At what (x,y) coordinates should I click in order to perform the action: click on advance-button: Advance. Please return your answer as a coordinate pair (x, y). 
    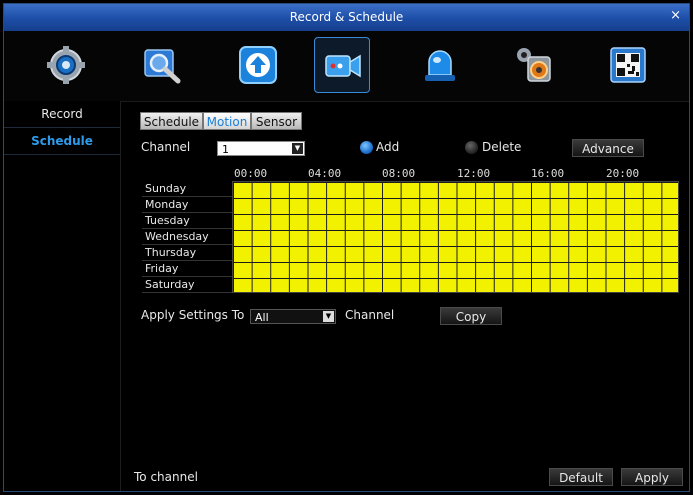
    Looking at the image, I should click on (608, 148).